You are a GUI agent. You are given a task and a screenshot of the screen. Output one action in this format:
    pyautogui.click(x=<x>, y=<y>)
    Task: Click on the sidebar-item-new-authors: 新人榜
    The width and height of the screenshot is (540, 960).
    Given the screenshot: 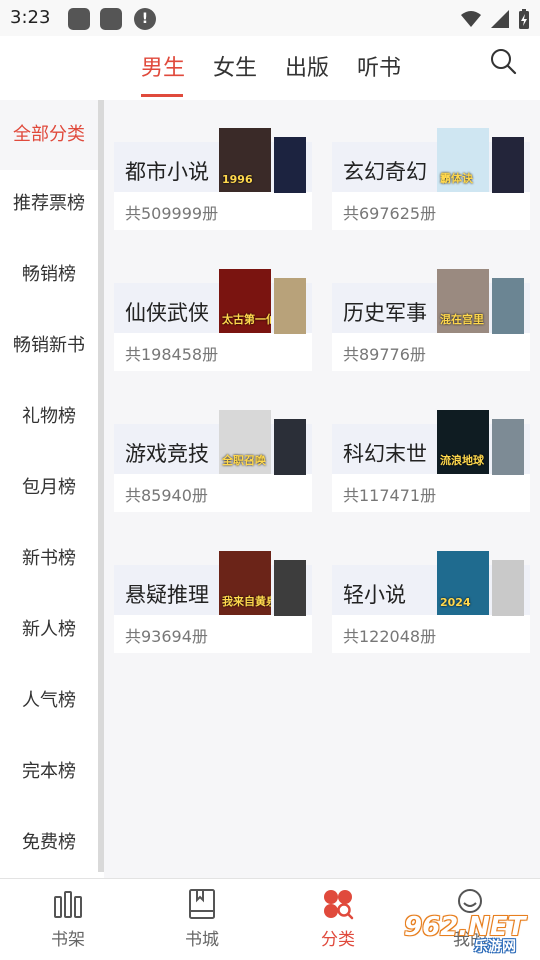 What is the action you would take?
    pyautogui.click(x=49, y=628)
    